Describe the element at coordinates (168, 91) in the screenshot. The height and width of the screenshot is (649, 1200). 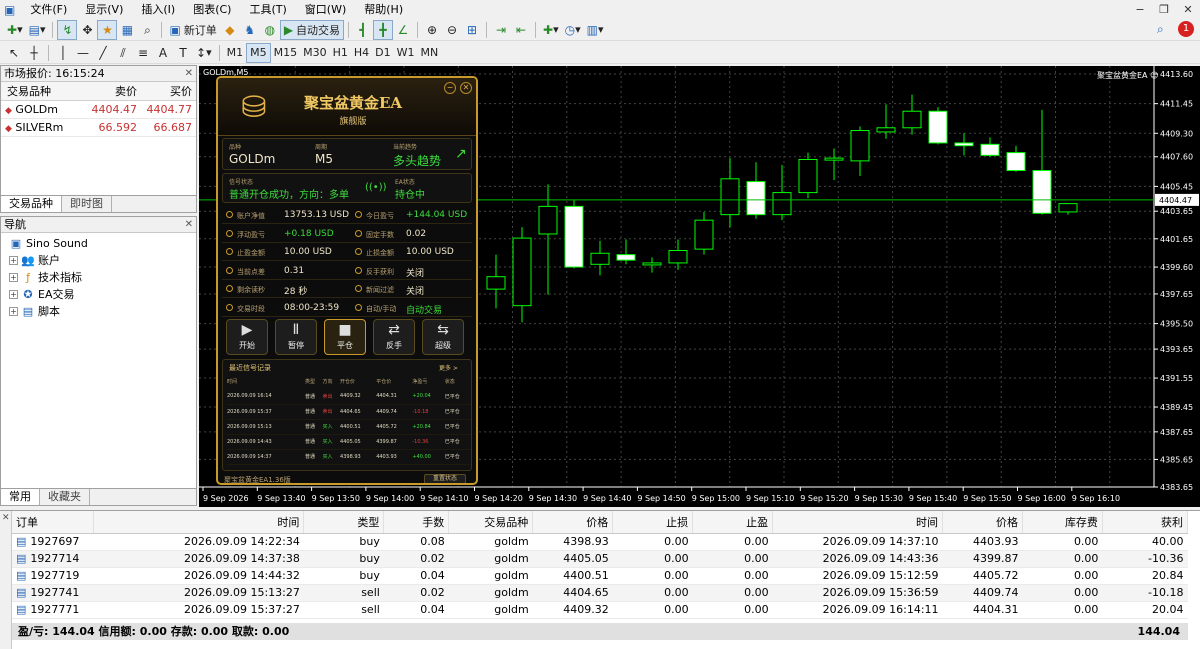
I see `col-ask: 买价` at that location.